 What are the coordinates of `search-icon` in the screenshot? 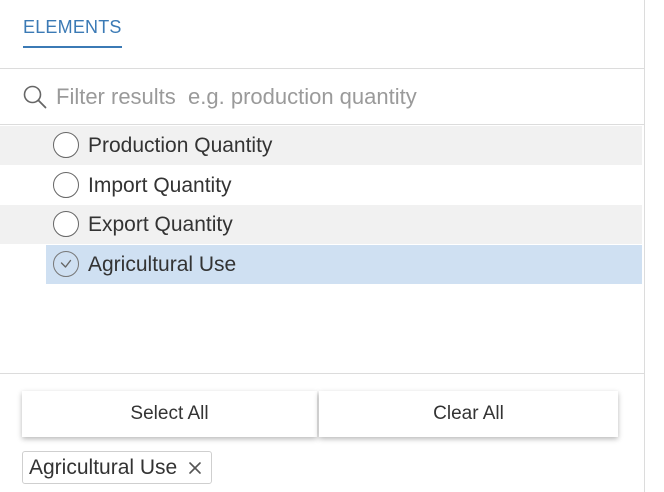 It's located at (35, 97).